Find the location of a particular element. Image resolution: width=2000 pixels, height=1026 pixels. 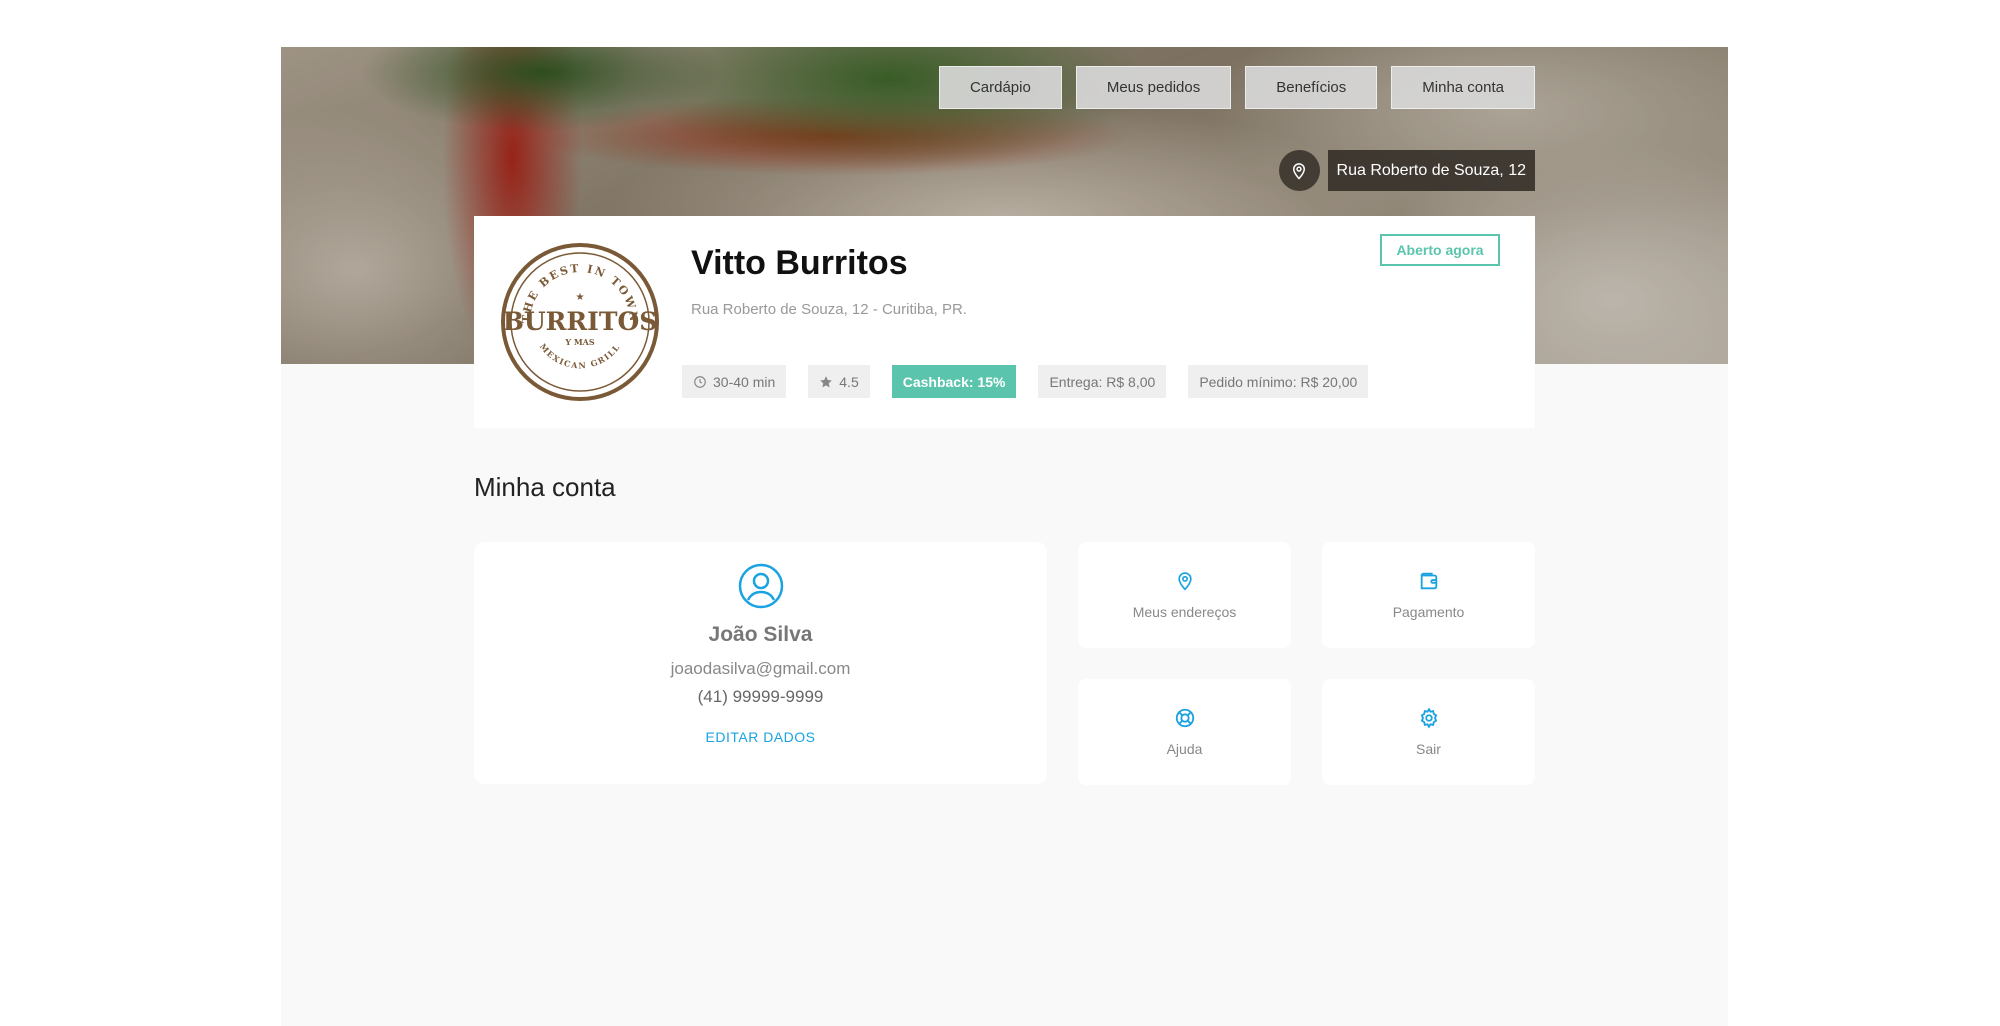

rating-chip: 4.5 is located at coordinates (839, 381).